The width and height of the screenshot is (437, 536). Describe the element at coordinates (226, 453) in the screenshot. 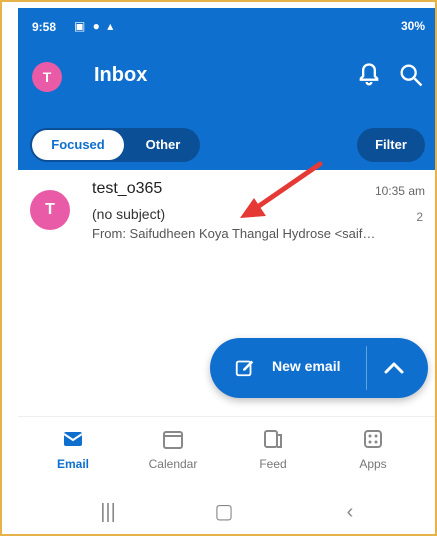

I see `bottom-navigation: Email Calendar Feed Apps` at that location.